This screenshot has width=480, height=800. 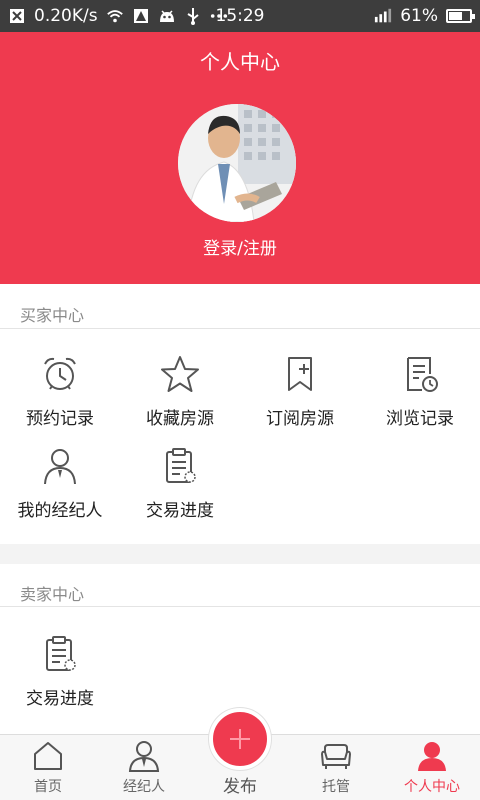 I want to click on nav-custody: 托管, so click(x=336, y=767).